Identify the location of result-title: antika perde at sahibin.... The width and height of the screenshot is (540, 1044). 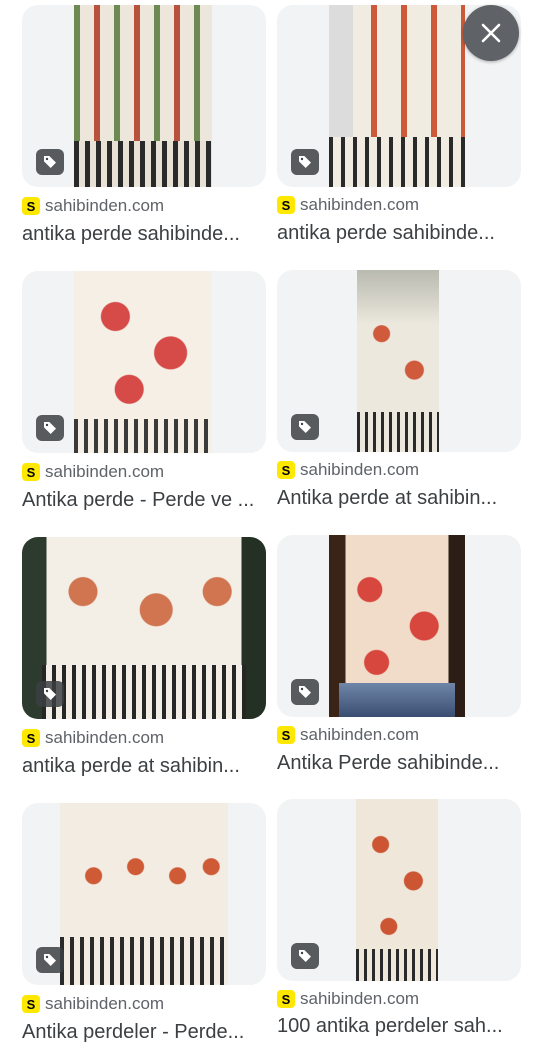
(144, 766).